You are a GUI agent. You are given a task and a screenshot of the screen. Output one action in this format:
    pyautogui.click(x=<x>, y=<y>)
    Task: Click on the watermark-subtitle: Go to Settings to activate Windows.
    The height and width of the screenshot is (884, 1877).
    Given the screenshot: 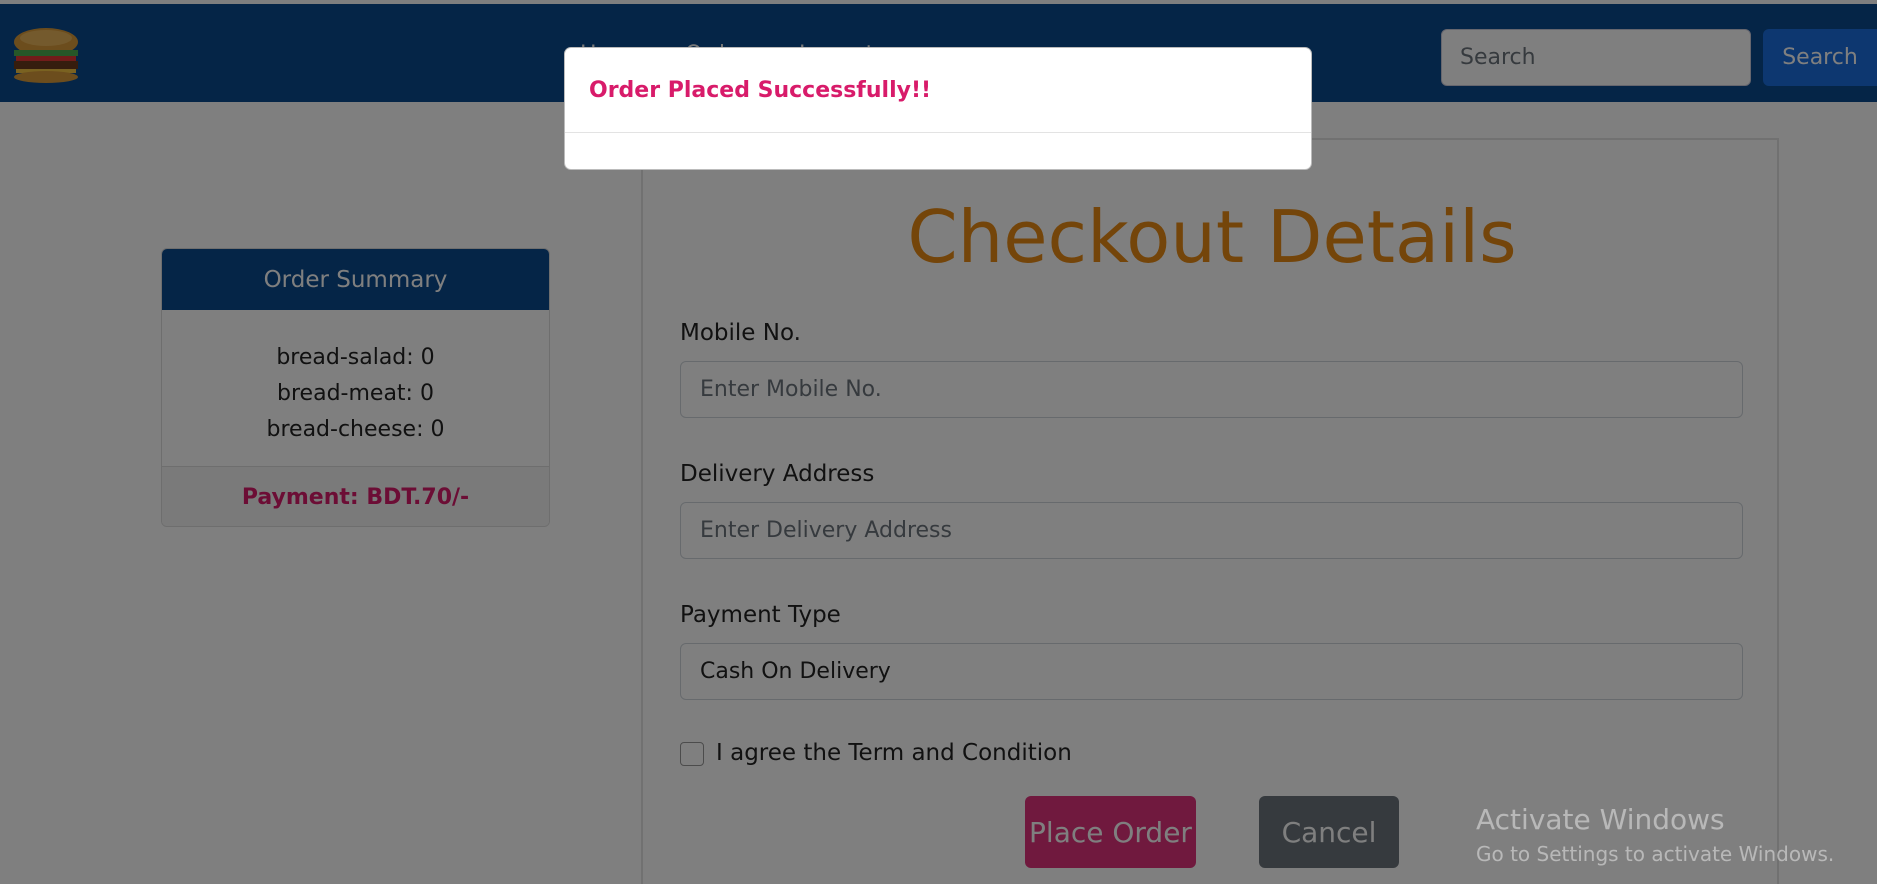 What is the action you would take?
    pyautogui.click(x=1655, y=854)
    